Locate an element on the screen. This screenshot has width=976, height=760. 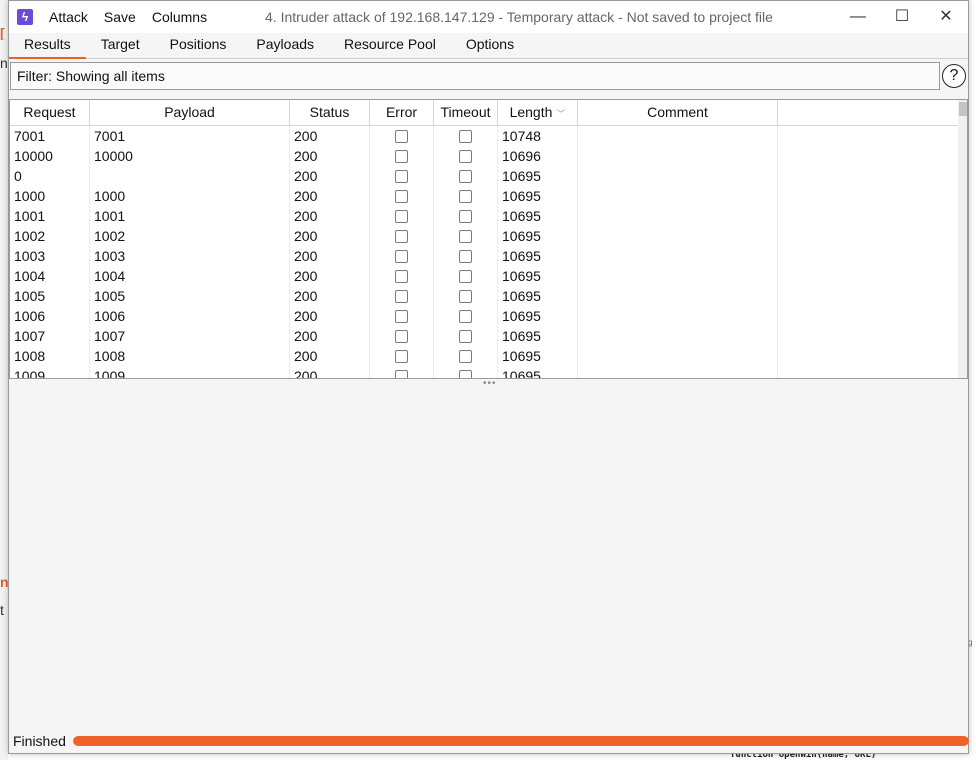
column-header-timeout: Timeout is located at coordinates (466, 113).